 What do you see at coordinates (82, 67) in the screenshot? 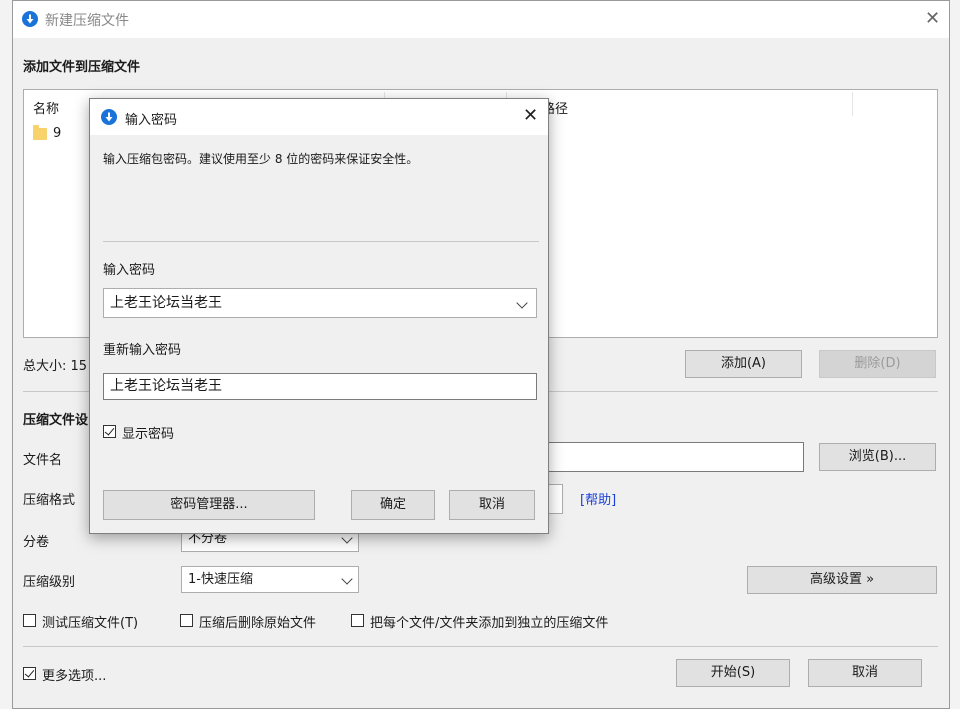
I see `add-section-title: 添加文件到压缩文件` at bounding box center [82, 67].